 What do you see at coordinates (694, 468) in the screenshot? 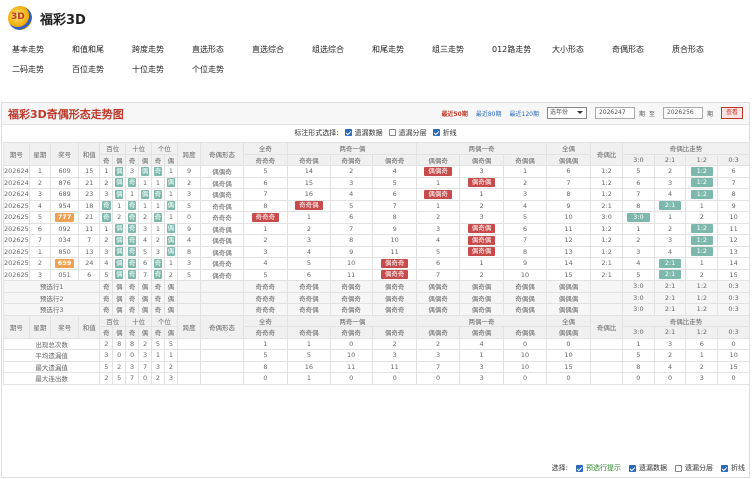
I see `footer-option-miss-layer: 遗漏分层` at bounding box center [694, 468].